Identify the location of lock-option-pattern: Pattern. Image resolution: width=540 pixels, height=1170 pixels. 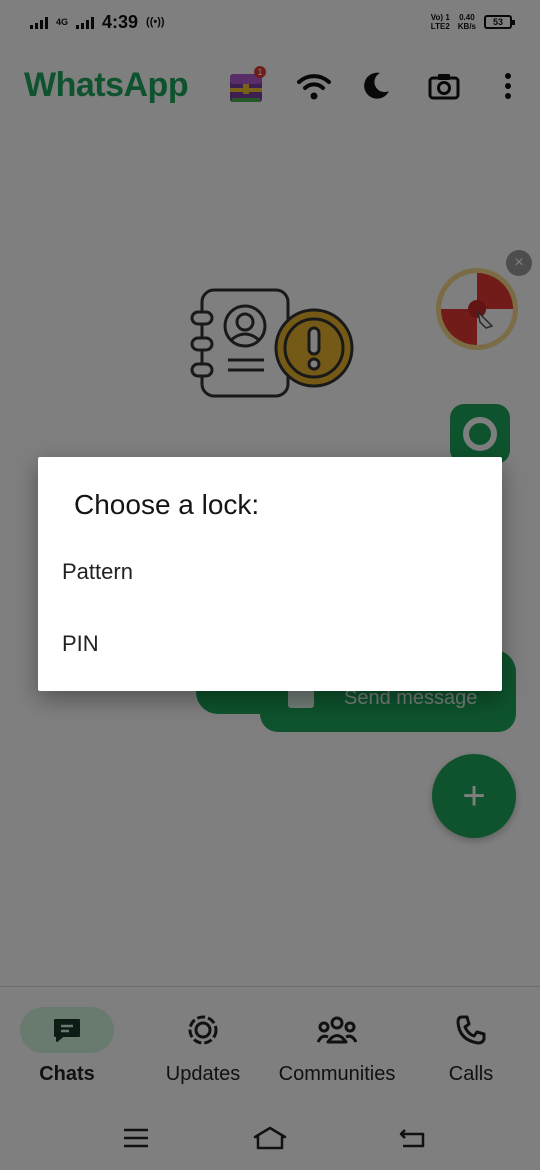
(270, 572).